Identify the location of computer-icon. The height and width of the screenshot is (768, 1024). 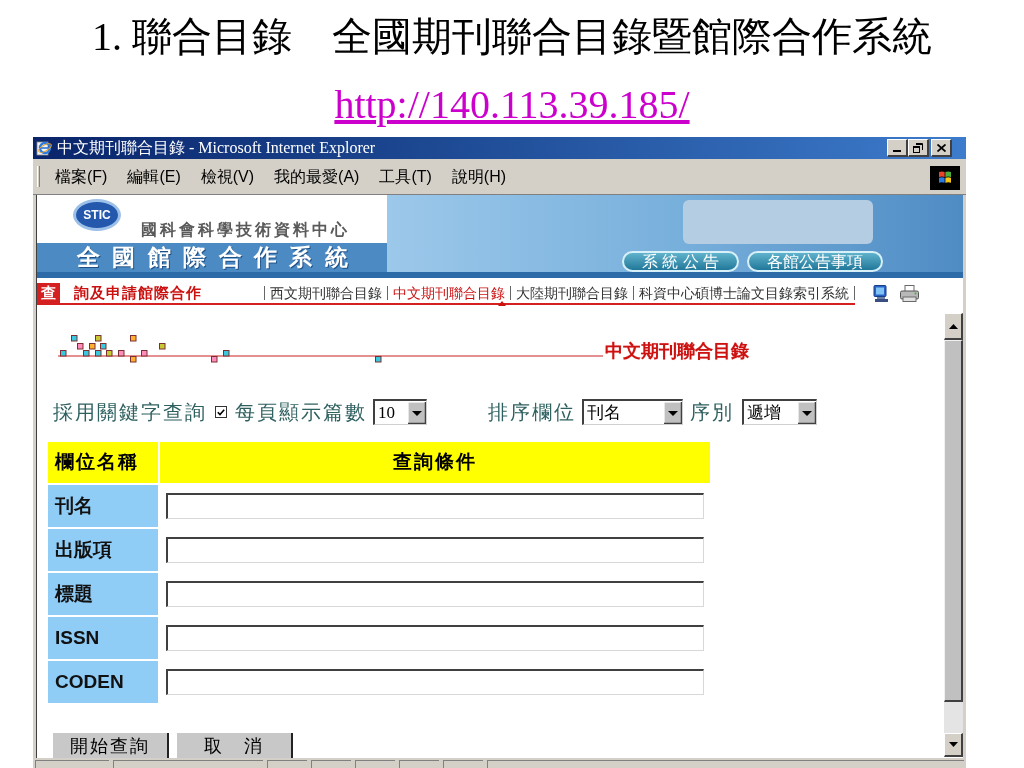
(881, 293).